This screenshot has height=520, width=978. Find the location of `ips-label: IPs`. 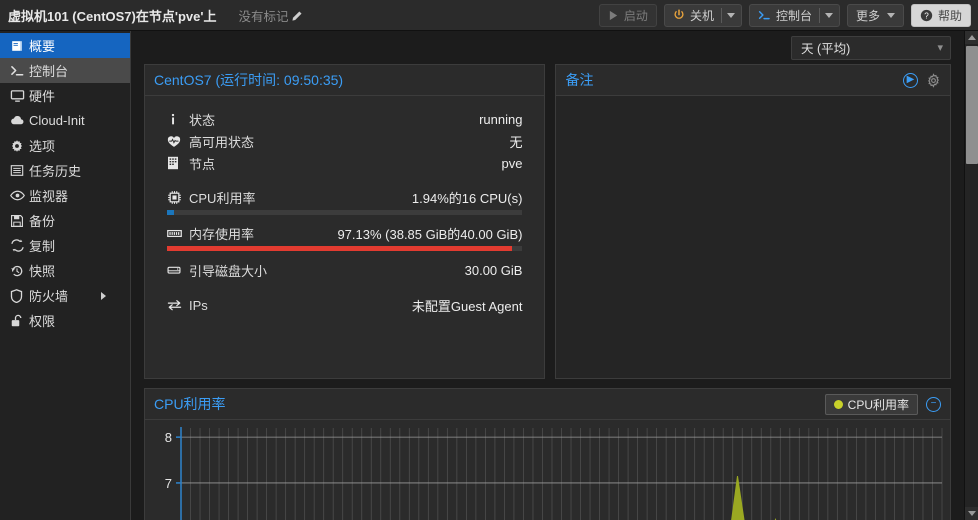

ips-label: IPs is located at coordinates (198, 305).